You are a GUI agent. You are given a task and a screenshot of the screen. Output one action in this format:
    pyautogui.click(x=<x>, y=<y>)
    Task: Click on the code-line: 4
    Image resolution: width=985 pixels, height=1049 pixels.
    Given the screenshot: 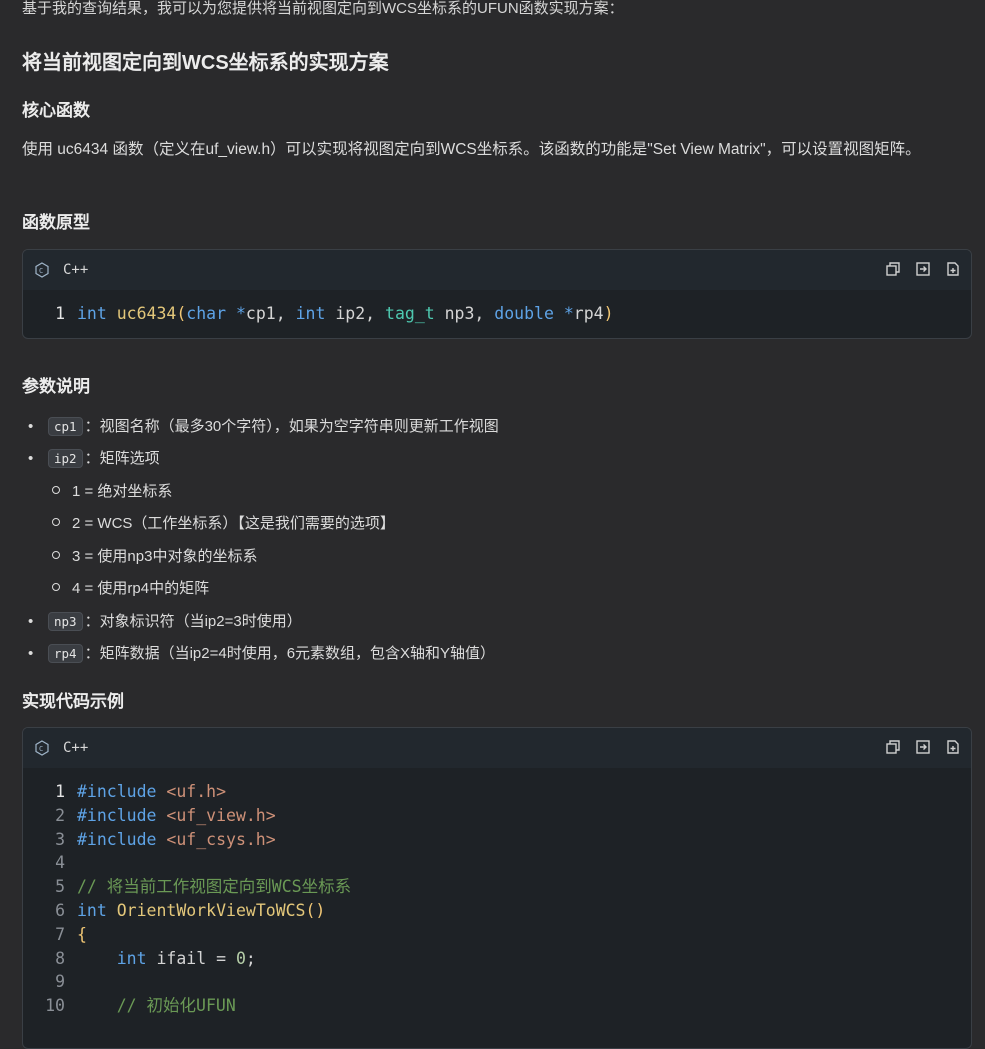 What is the action you would take?
    pyautogui.click(x=497, y=863)
    